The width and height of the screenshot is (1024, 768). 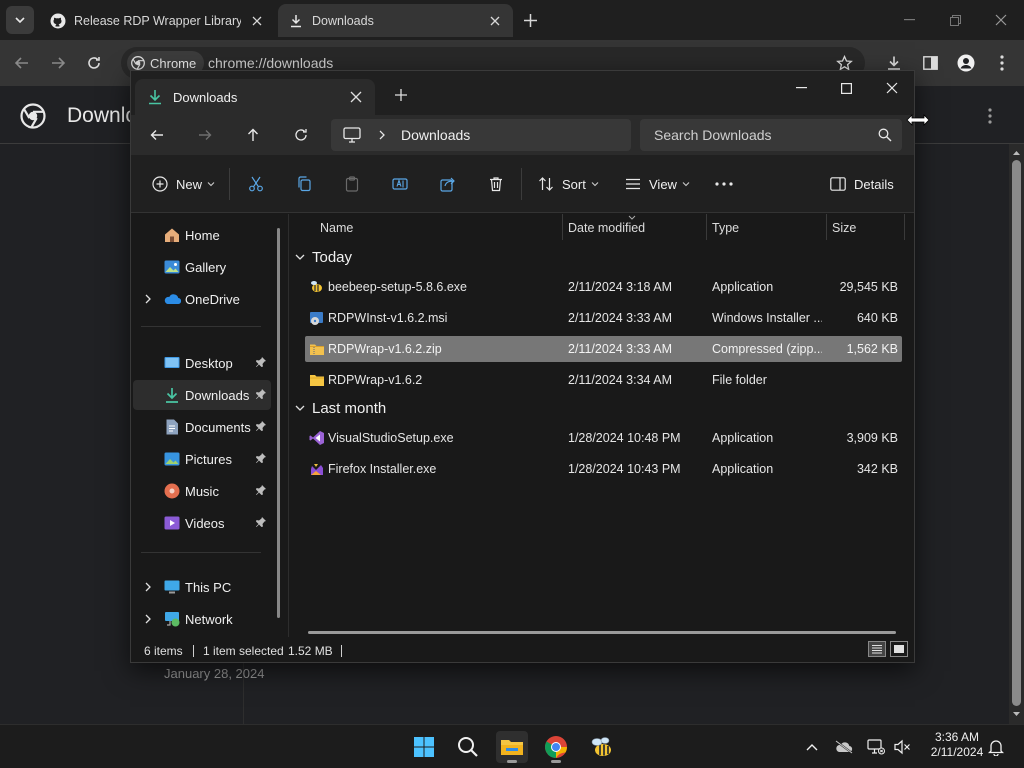 What do you see at coordinates (205, 135) in the screenshot?
I see `explorer-forward-button` at bounding box center [205, 135].